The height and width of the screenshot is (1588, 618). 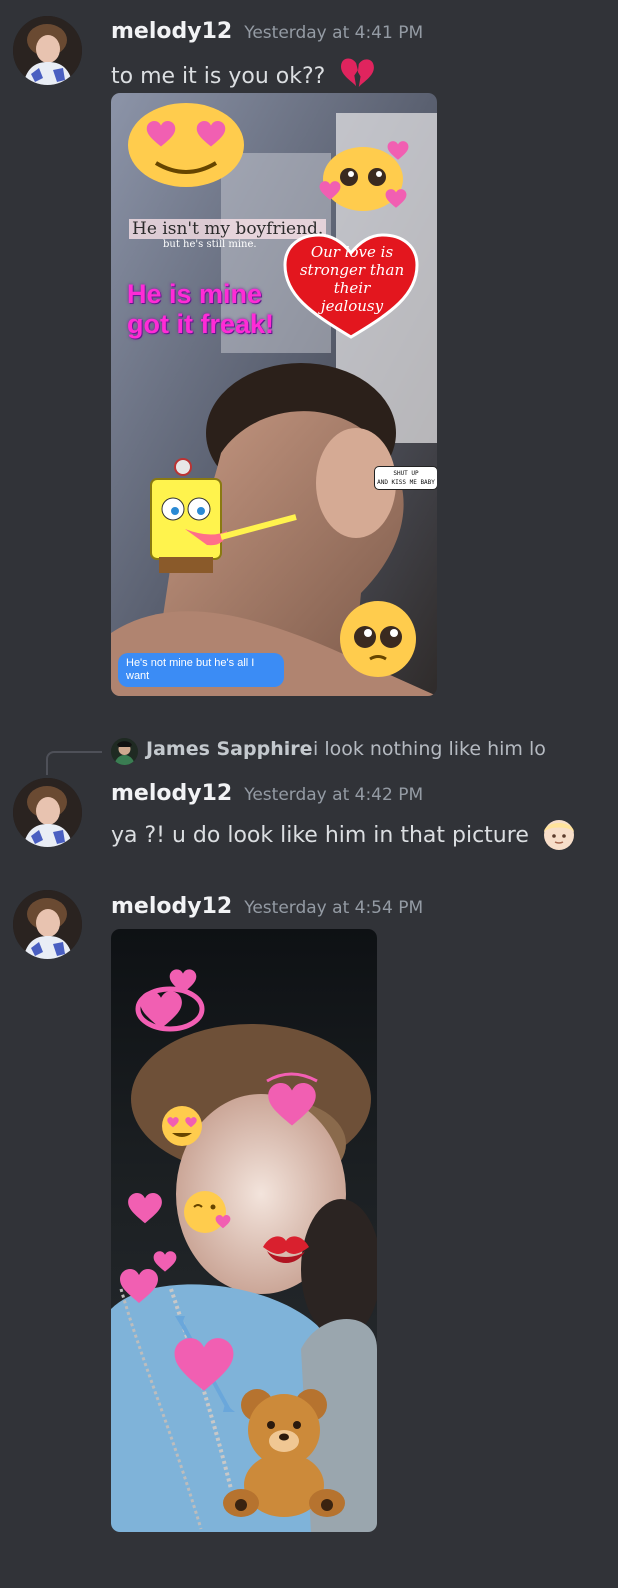 What do you see at coordinates (195, 294) in the screenshot?
I see `mine-line-1: He is mine` at bounding box center [195, 294].